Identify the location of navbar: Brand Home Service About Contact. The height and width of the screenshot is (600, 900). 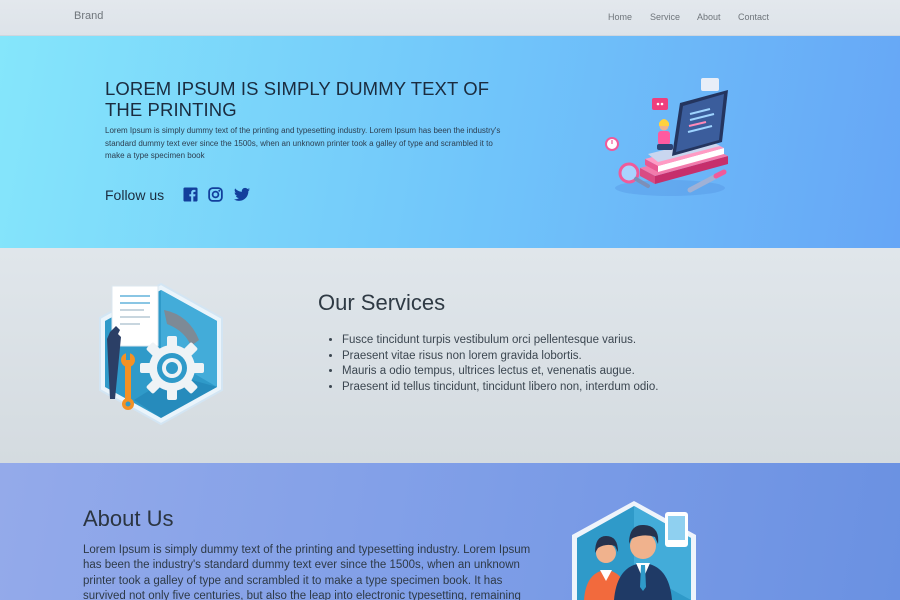
(450, 18).